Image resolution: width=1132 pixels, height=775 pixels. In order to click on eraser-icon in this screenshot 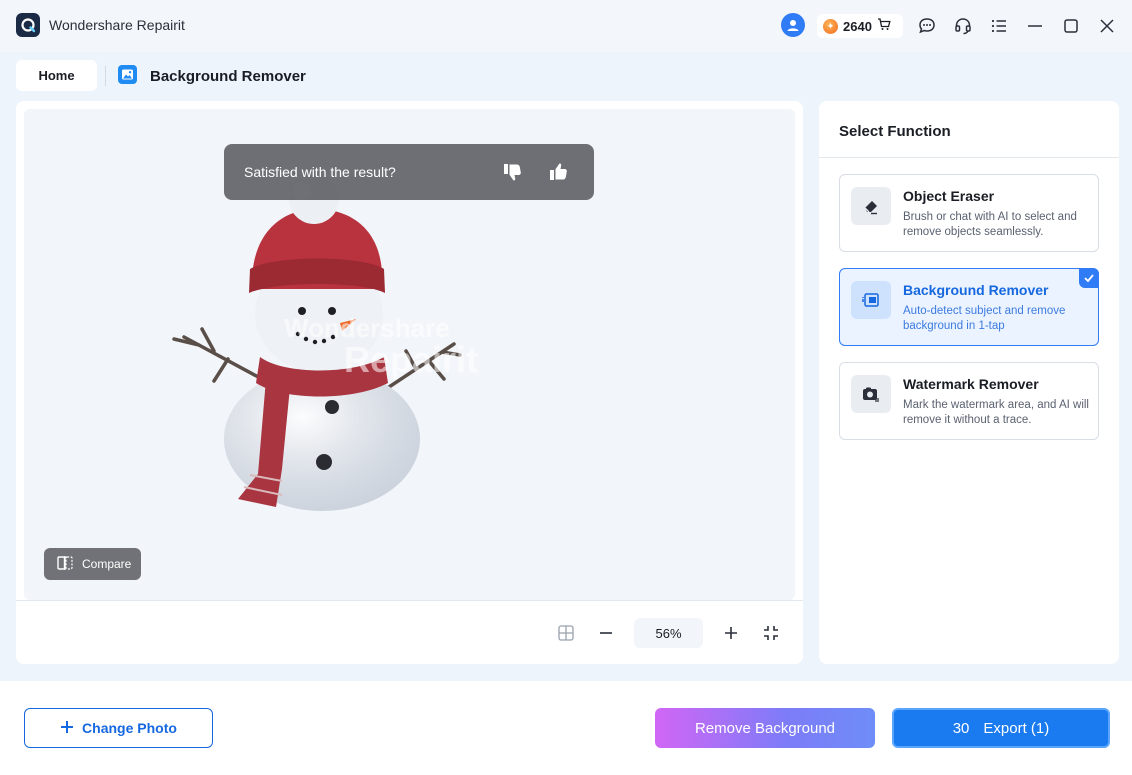, I will do `click(871, 206)`.